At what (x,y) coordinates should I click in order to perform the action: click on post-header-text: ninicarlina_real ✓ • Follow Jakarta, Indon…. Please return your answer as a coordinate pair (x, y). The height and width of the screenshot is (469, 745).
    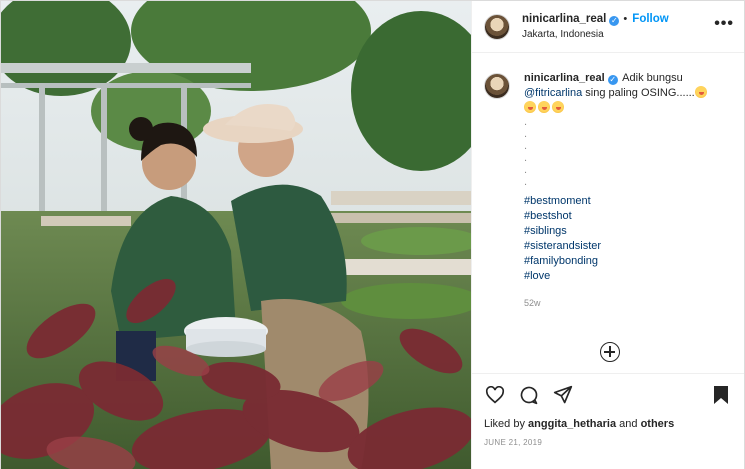
    Looking at the image, I should click on (595, 27).